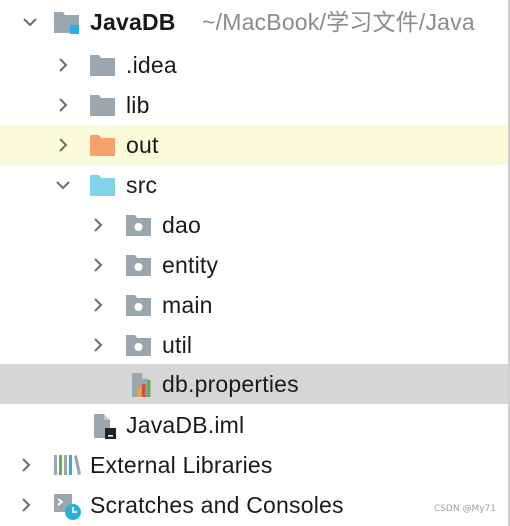  What do you see at coordinates (190, 265) in the screenshot?
I see `tree-item-label: entity` at bounding box center [190, 265].